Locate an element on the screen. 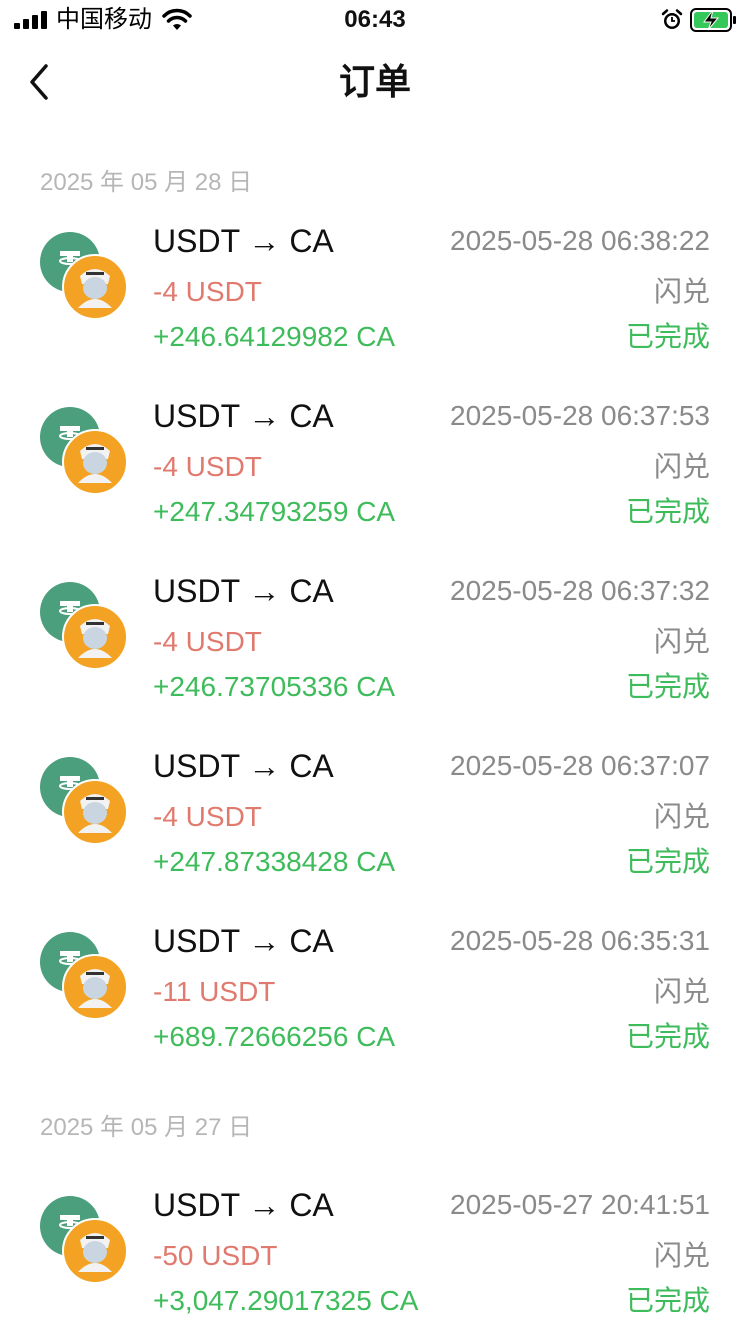 The height and width of the screenshot is (1334, 750). nav-bar: 订单 is located at coordinates (375, 84).